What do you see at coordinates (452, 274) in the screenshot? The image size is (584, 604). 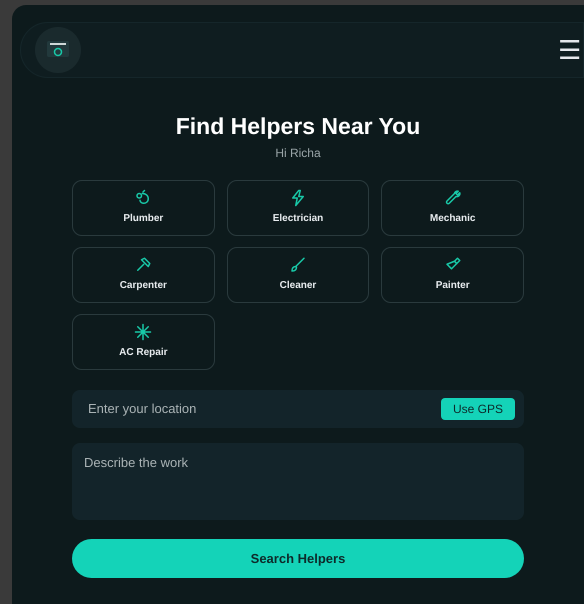 I see `service-tile: Painter` at bounding box center [452, 274].